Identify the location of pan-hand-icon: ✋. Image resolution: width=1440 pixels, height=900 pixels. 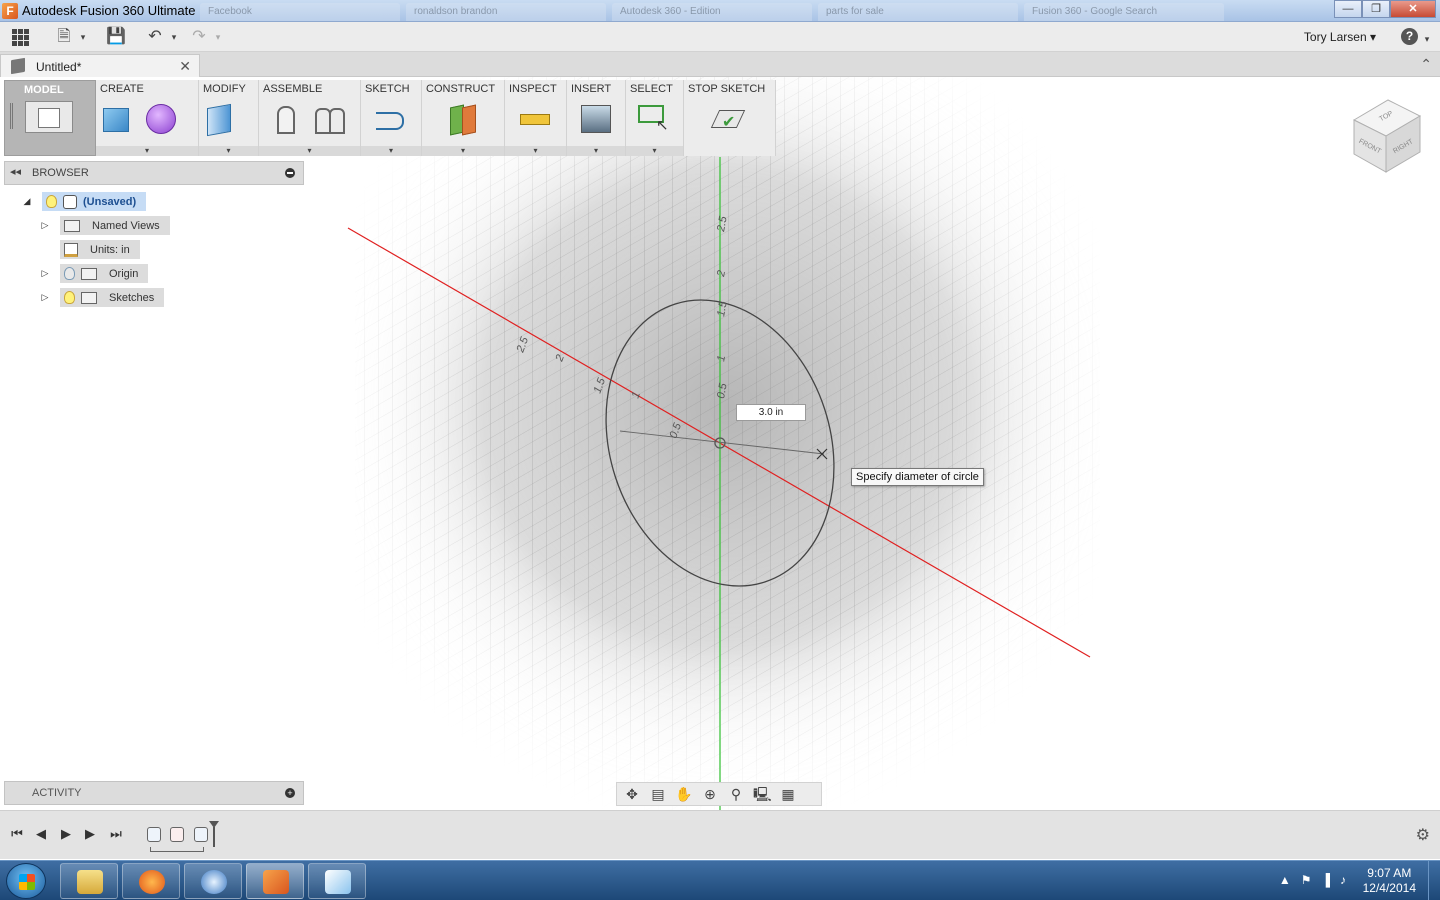
(684, 794).